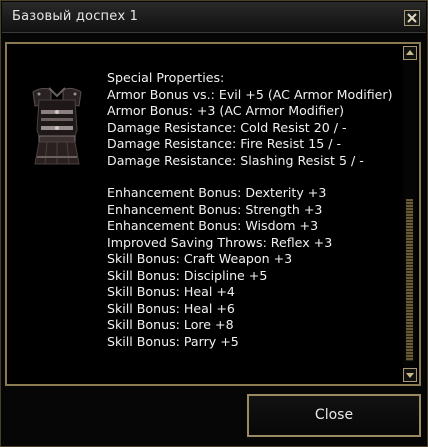  I want to click on property-line: Skill Bonus: Lore +8, so click(170, 324).